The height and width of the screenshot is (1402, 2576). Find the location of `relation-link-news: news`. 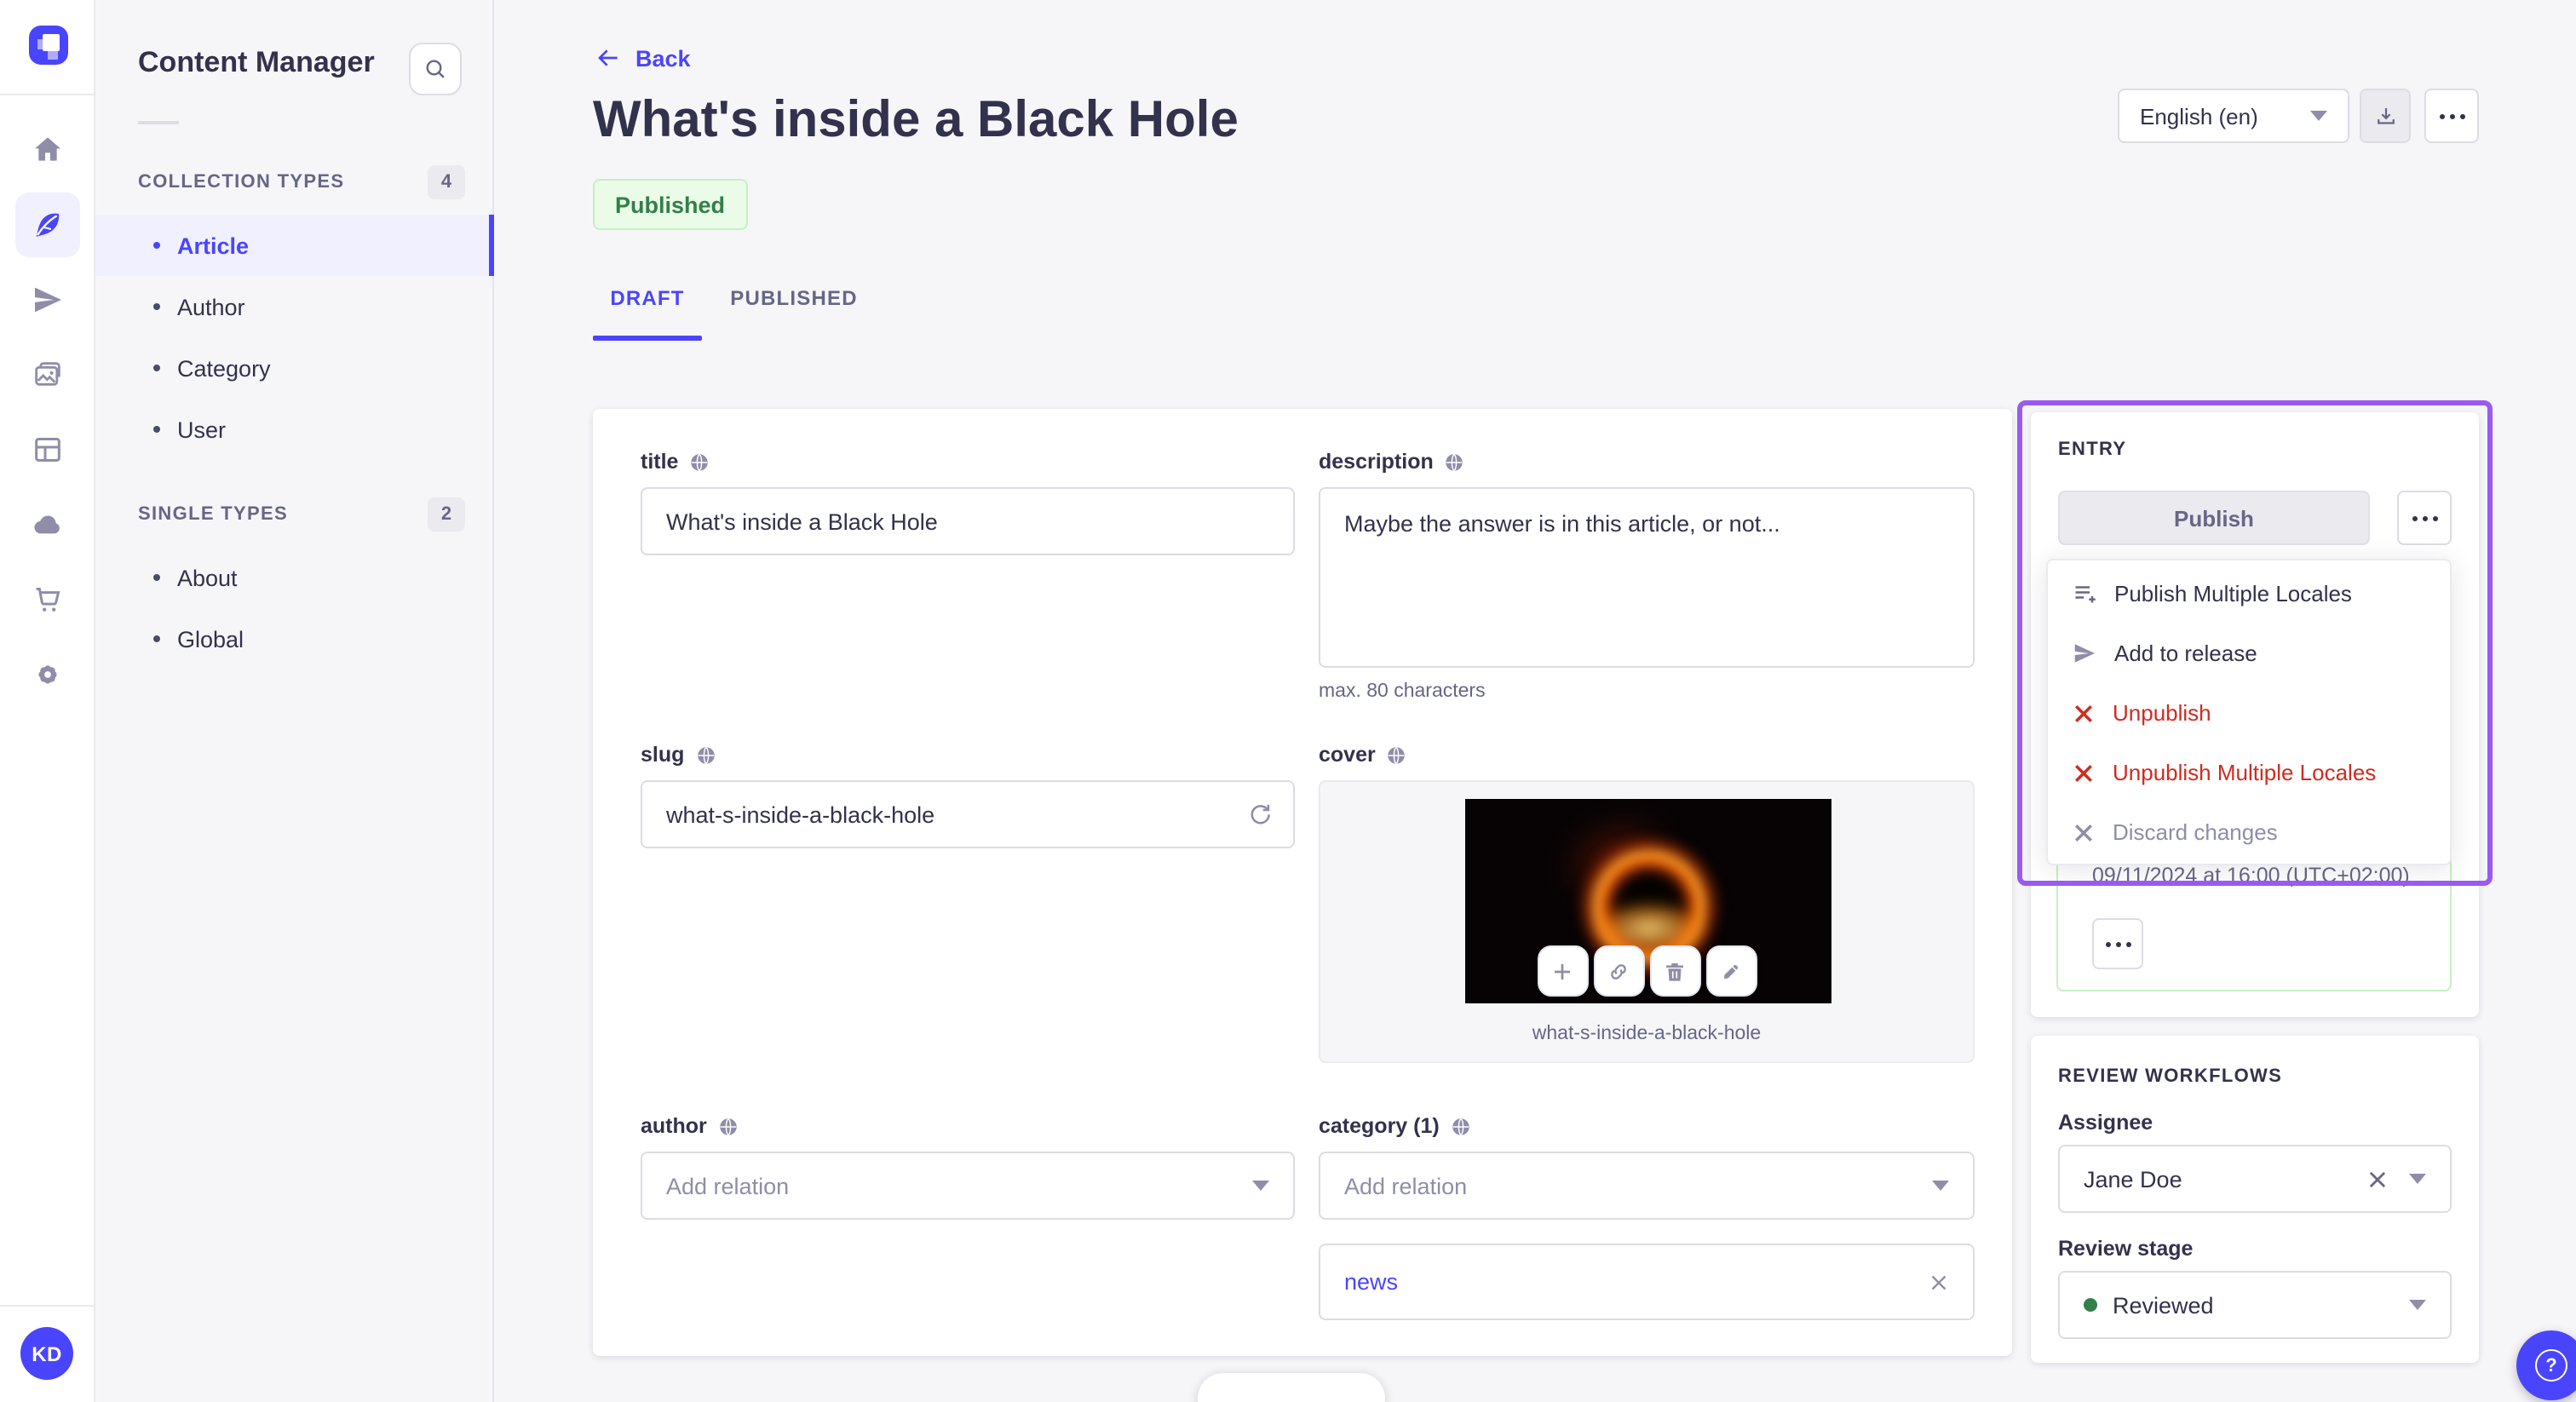

relation-link-news: news is located at coordinates (1636, 1282).